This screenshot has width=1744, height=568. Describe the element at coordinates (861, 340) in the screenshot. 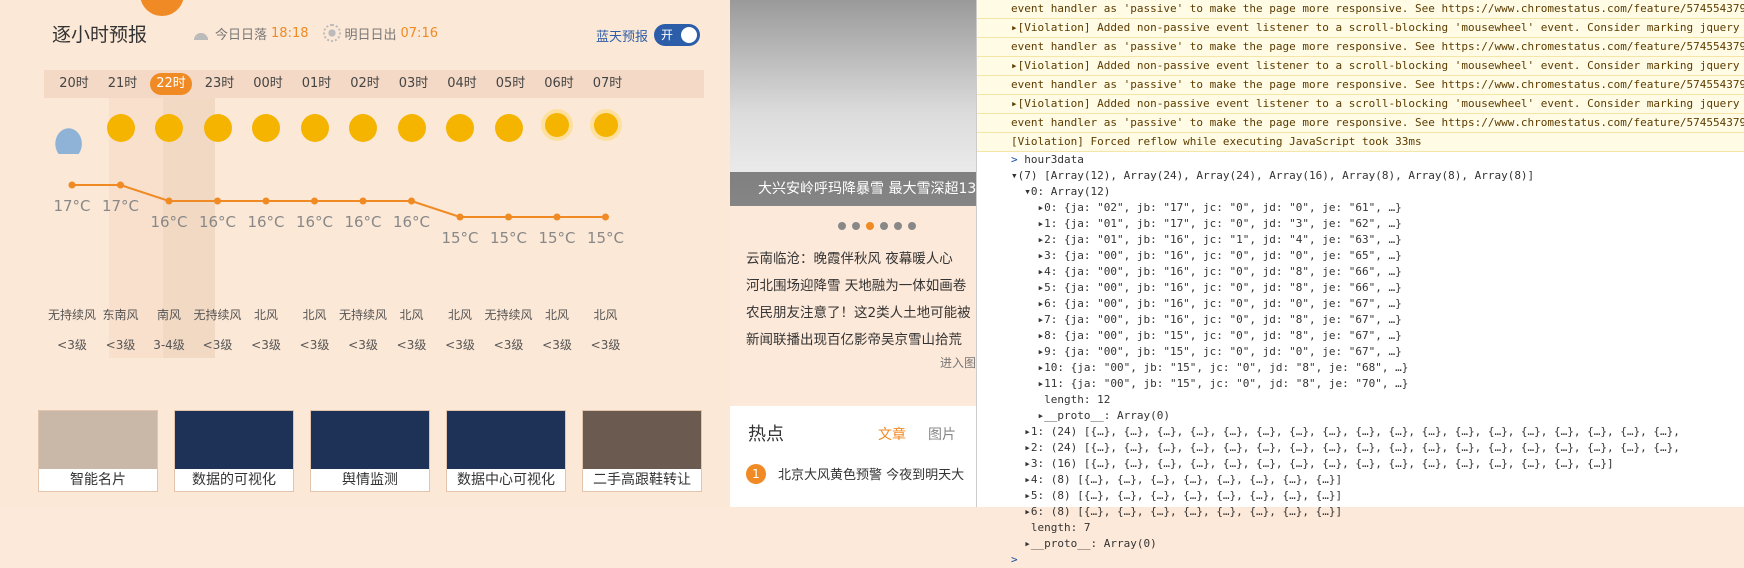

I see `news-link: 新闻联播出现百亿影帝吴京雪山拾荒` at that location.